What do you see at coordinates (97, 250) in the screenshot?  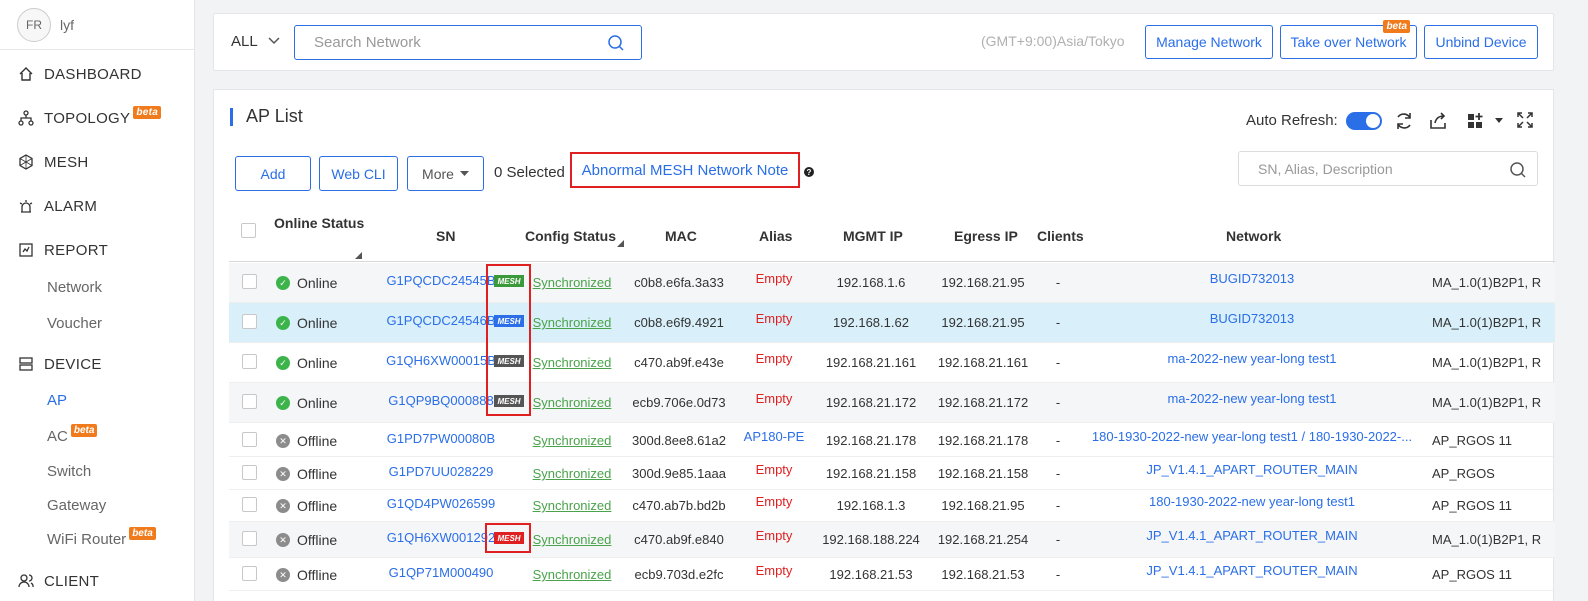 I see `nav-report: REPORT` at bounding box center [97, 250].